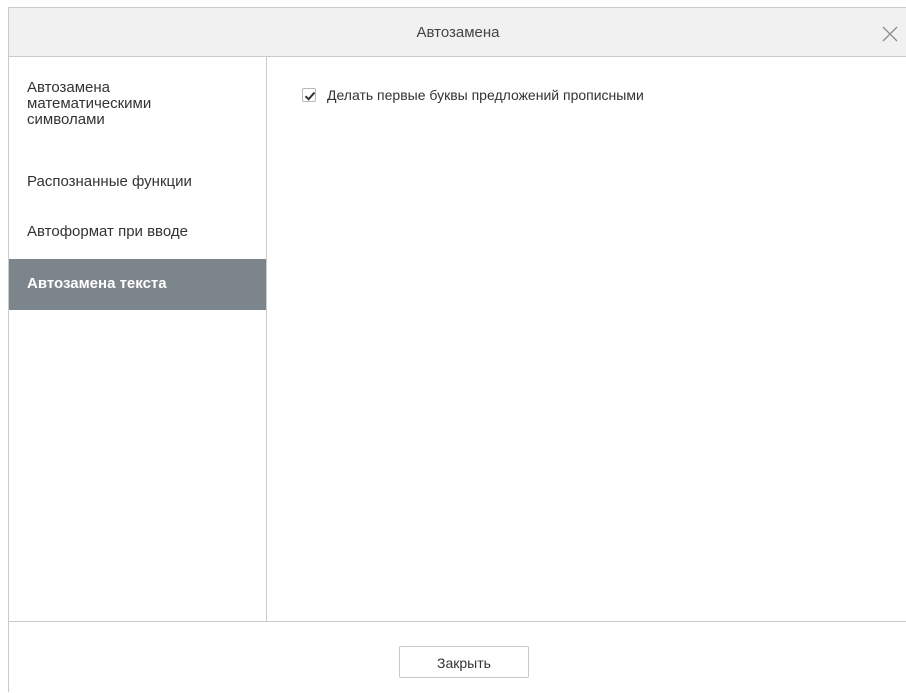 The image size is (906, 693). I want to click on sidebar-item-recognized-functions: Распознанные функции, so click(137, 186).